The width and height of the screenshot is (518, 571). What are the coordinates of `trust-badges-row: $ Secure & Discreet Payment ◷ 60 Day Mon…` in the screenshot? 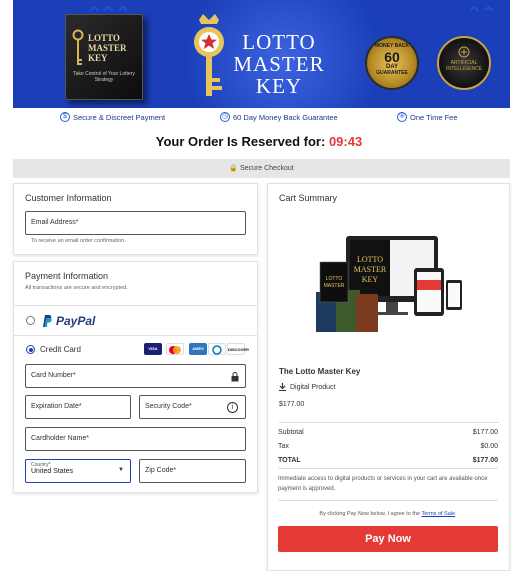 It's located at (259, 119).